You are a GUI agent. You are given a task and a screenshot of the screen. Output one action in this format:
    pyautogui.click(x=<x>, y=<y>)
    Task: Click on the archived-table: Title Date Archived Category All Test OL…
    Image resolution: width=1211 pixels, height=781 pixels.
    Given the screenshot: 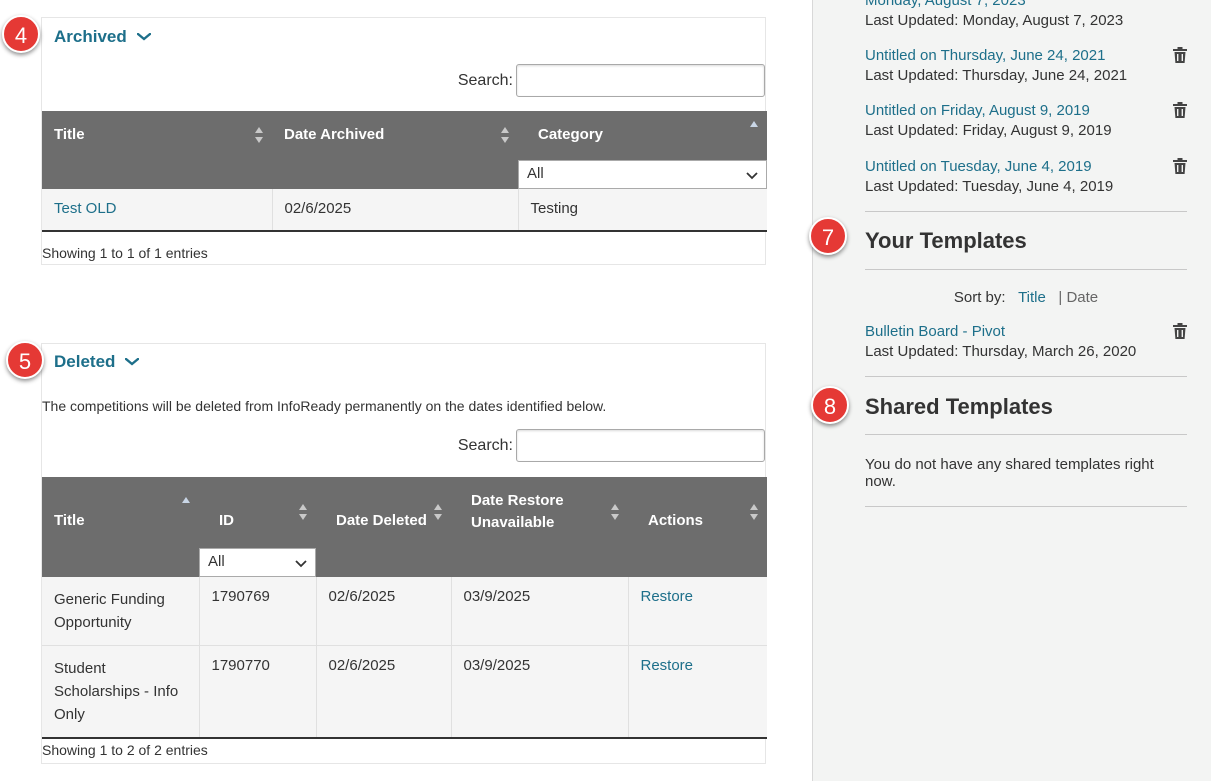 What is the action you would take?
    pyautogui.click(x=404, y=171)
    